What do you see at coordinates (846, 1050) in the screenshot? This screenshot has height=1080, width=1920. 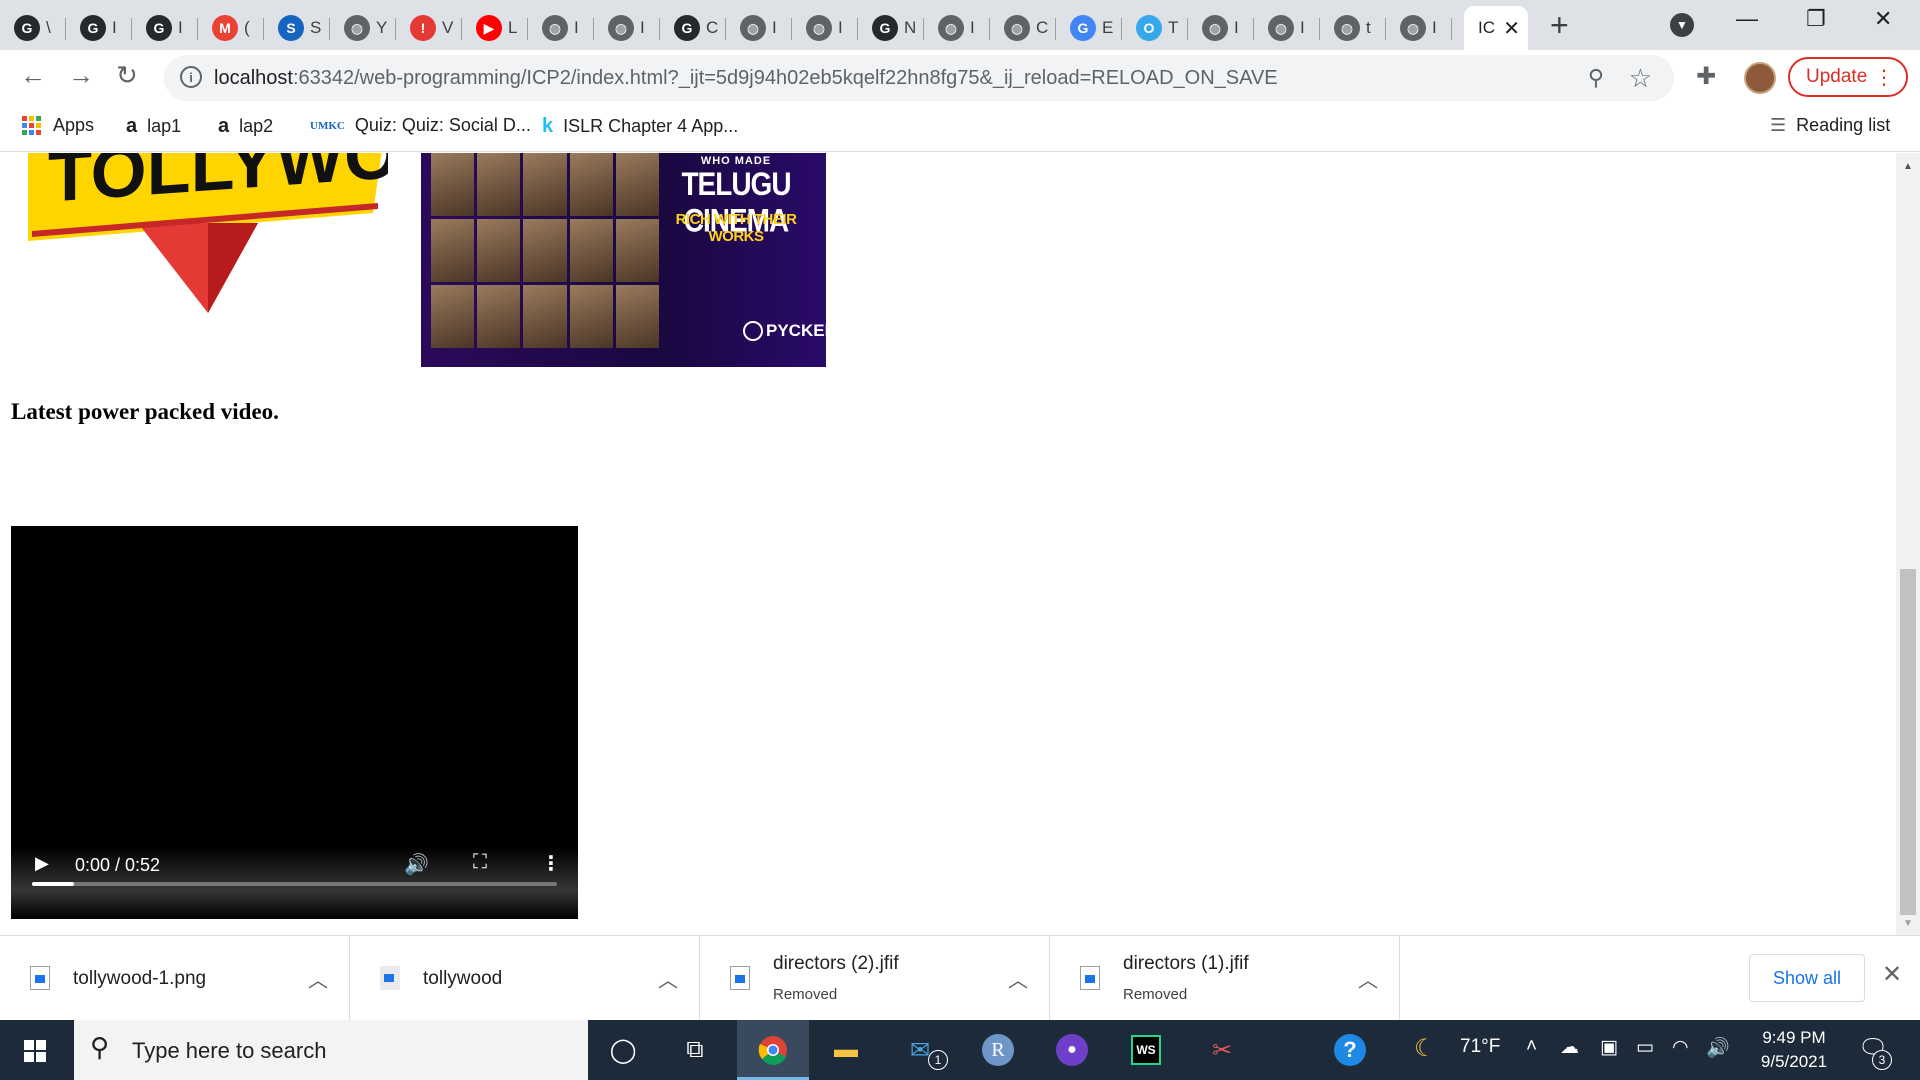 I see `file-explorer-icon: ▬` at bounding box center [846, 1050].